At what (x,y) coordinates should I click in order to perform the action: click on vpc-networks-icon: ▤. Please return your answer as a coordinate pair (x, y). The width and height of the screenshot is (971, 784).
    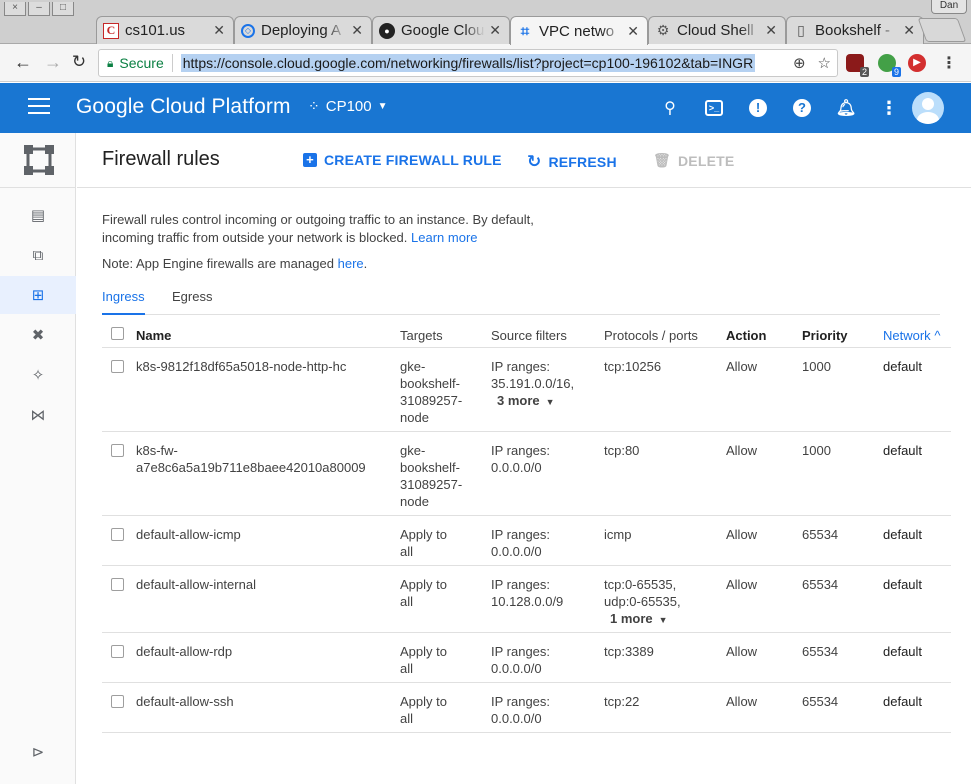
    Looking at the image, I should click on (38, 215).